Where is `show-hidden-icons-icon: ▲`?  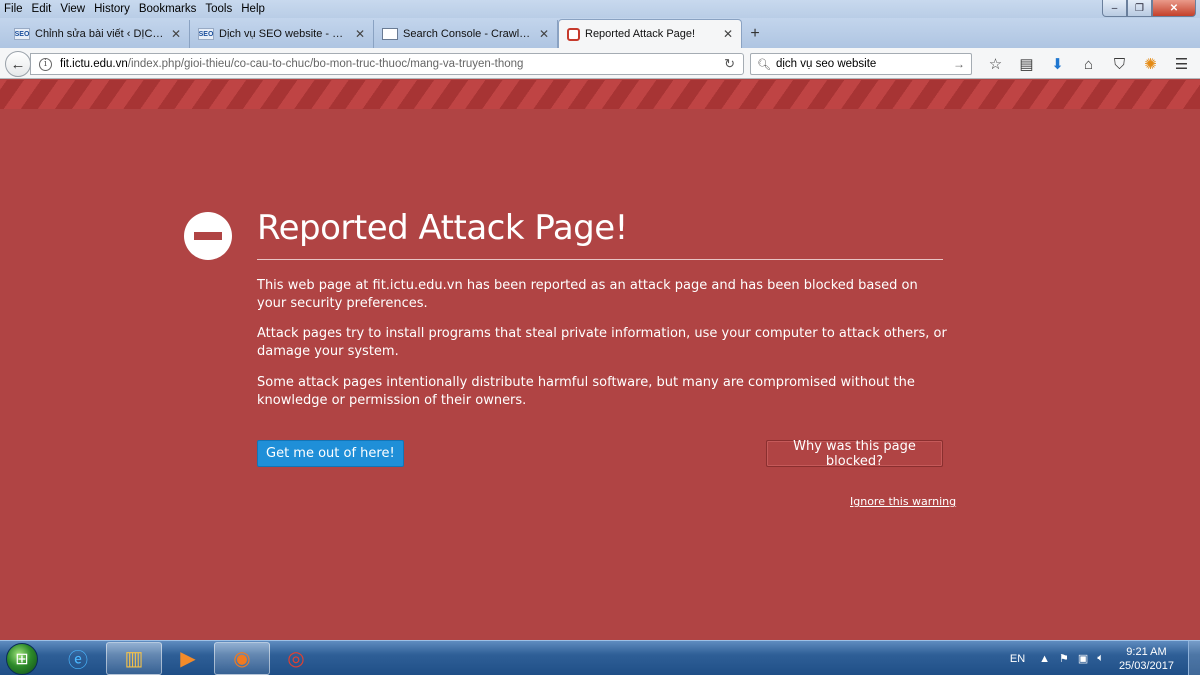 show-hidden-icons-icon: ▲ is located at coordinates (1044, 659).